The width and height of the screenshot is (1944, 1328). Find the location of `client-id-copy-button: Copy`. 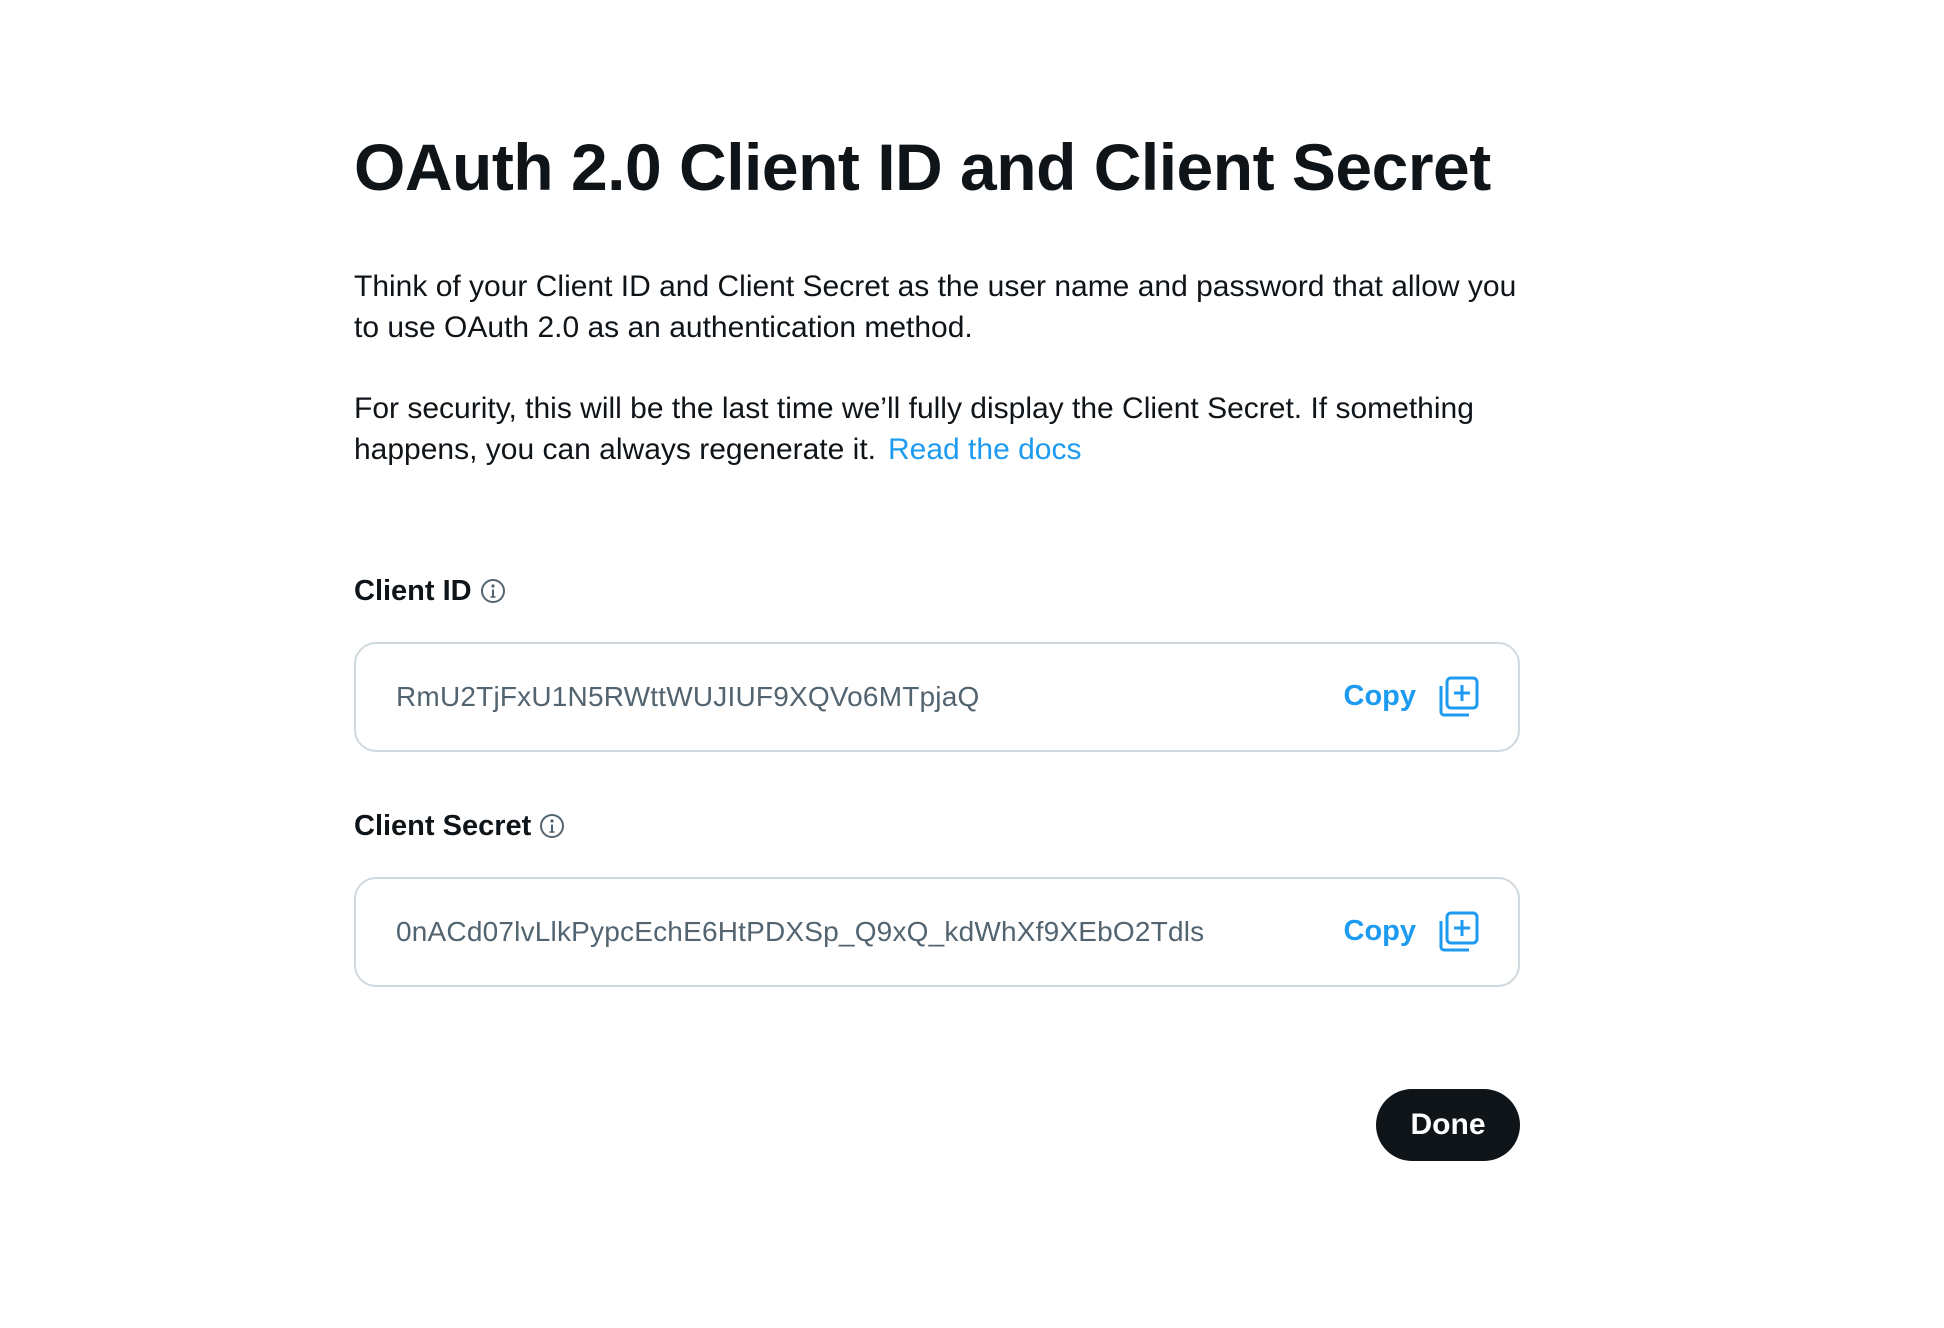

client-id-copy-button: Copy is located at coordinates (1412, 697).